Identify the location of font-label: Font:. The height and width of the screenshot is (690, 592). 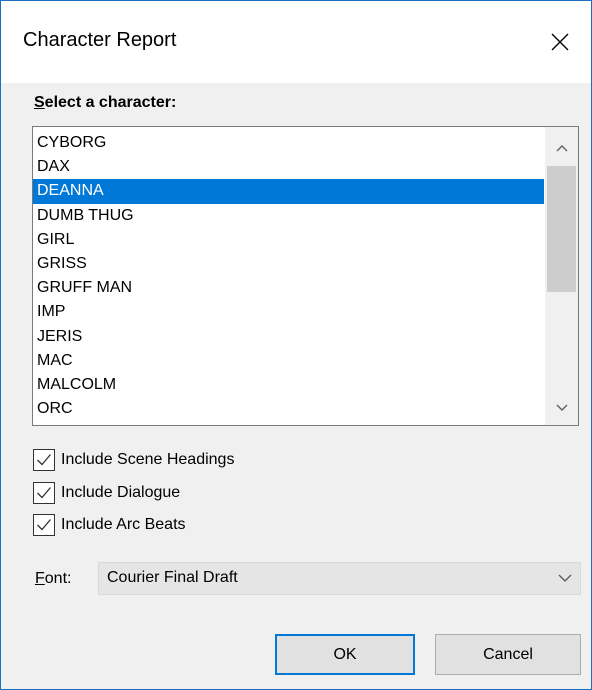
(53, 579).